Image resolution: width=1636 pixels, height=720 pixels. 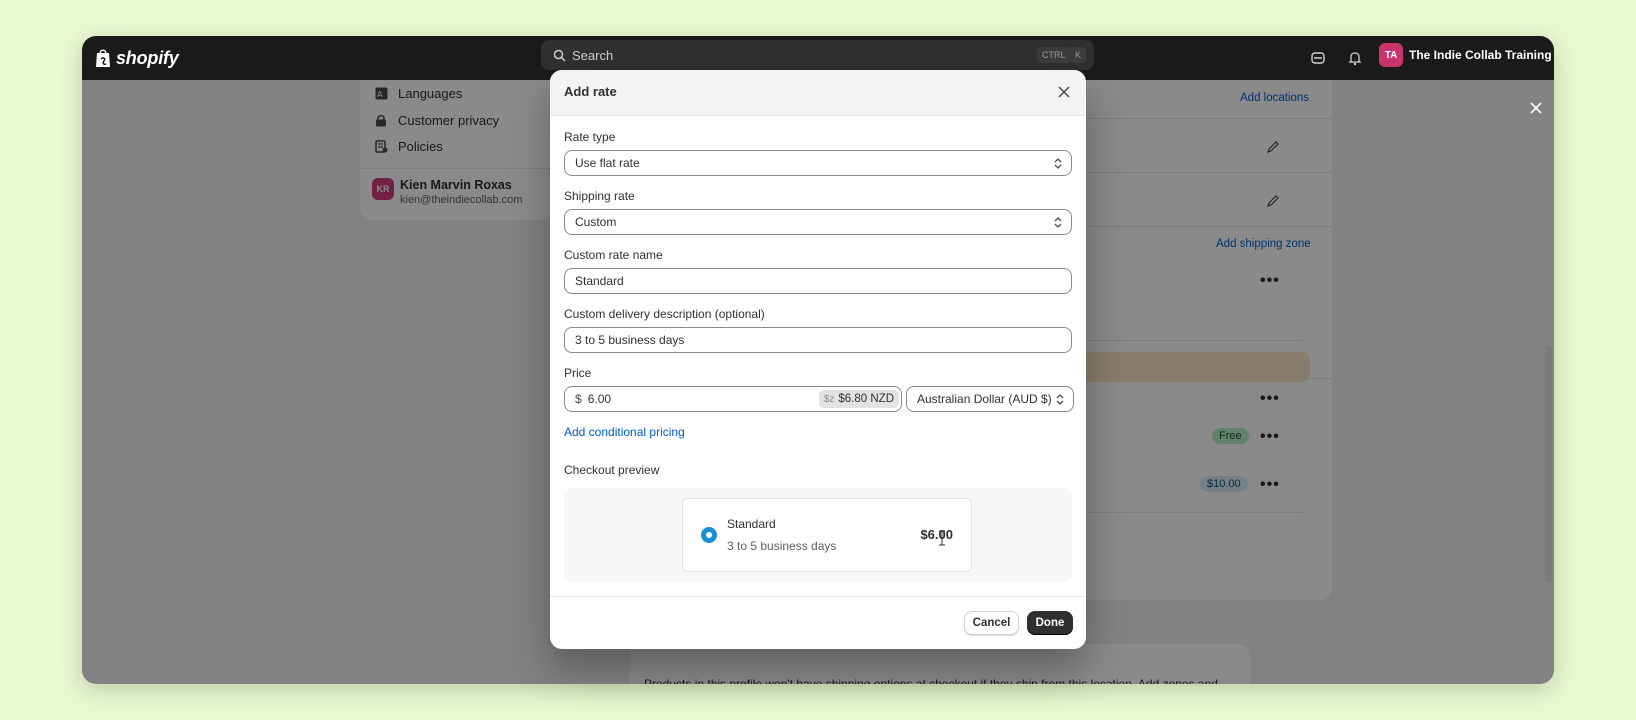 What do you see at coordinates (599, 281) in the screenshot?
I see `custom-rate-name-value: Standard` at bounding box center [599, 281].